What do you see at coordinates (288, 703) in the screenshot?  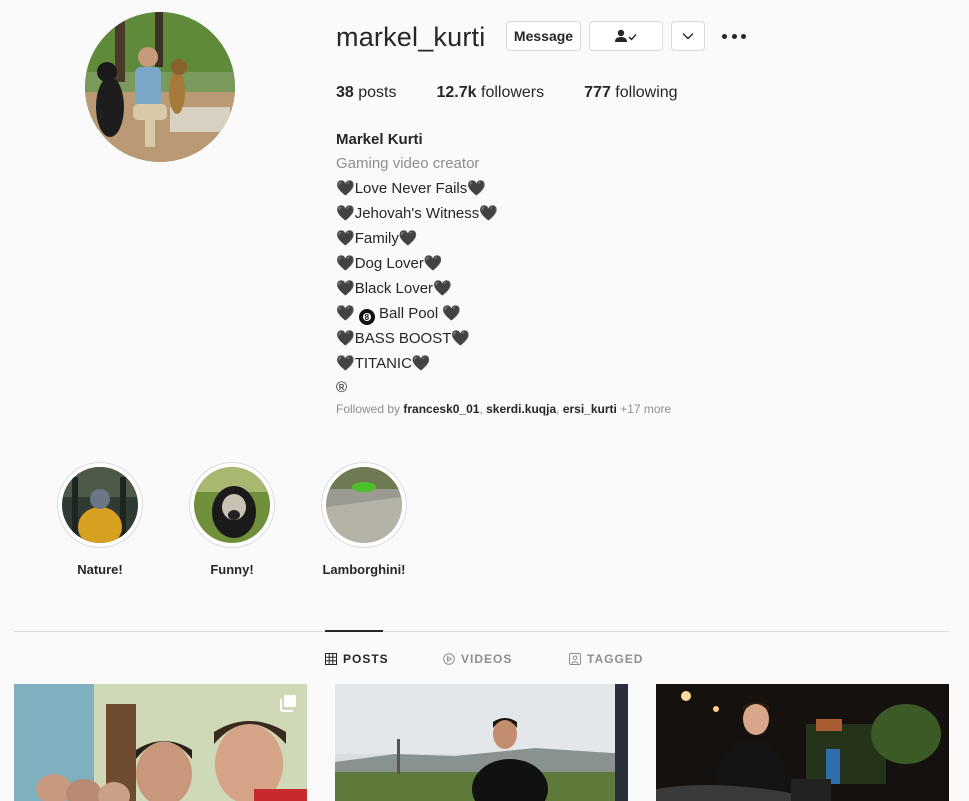 I see `carousel-icon` at bounding box center [288, 703].